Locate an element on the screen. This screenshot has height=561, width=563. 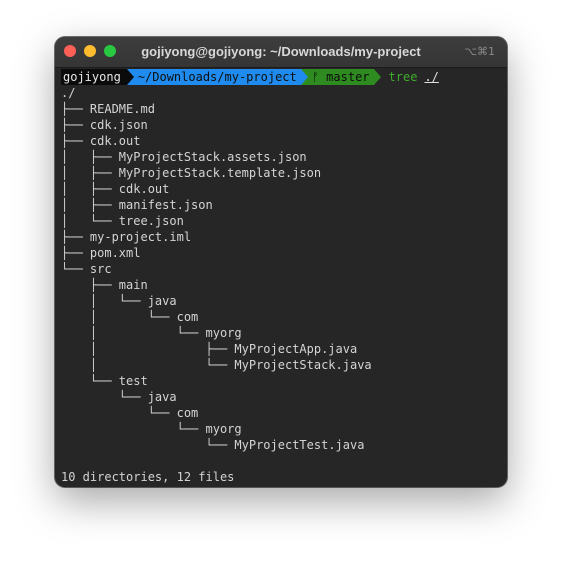
tree-line: │ ├── MyProjectApp.java is located at coordinates (209, 349).